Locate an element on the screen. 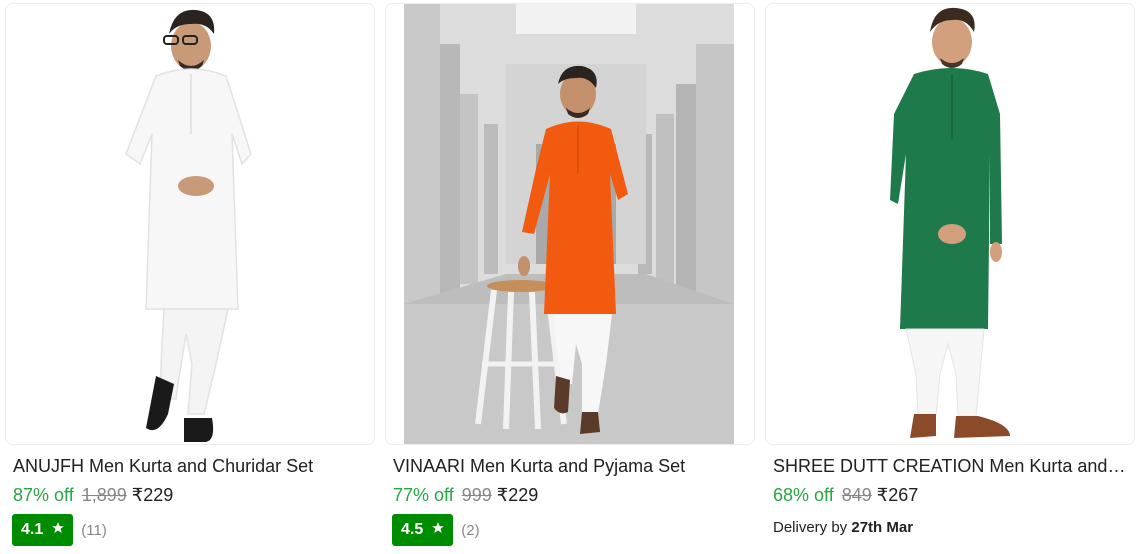 The height and width of the screenshot is (554, 1139). delivery-prefix: Delivery by is located at coordinates (810, 527).